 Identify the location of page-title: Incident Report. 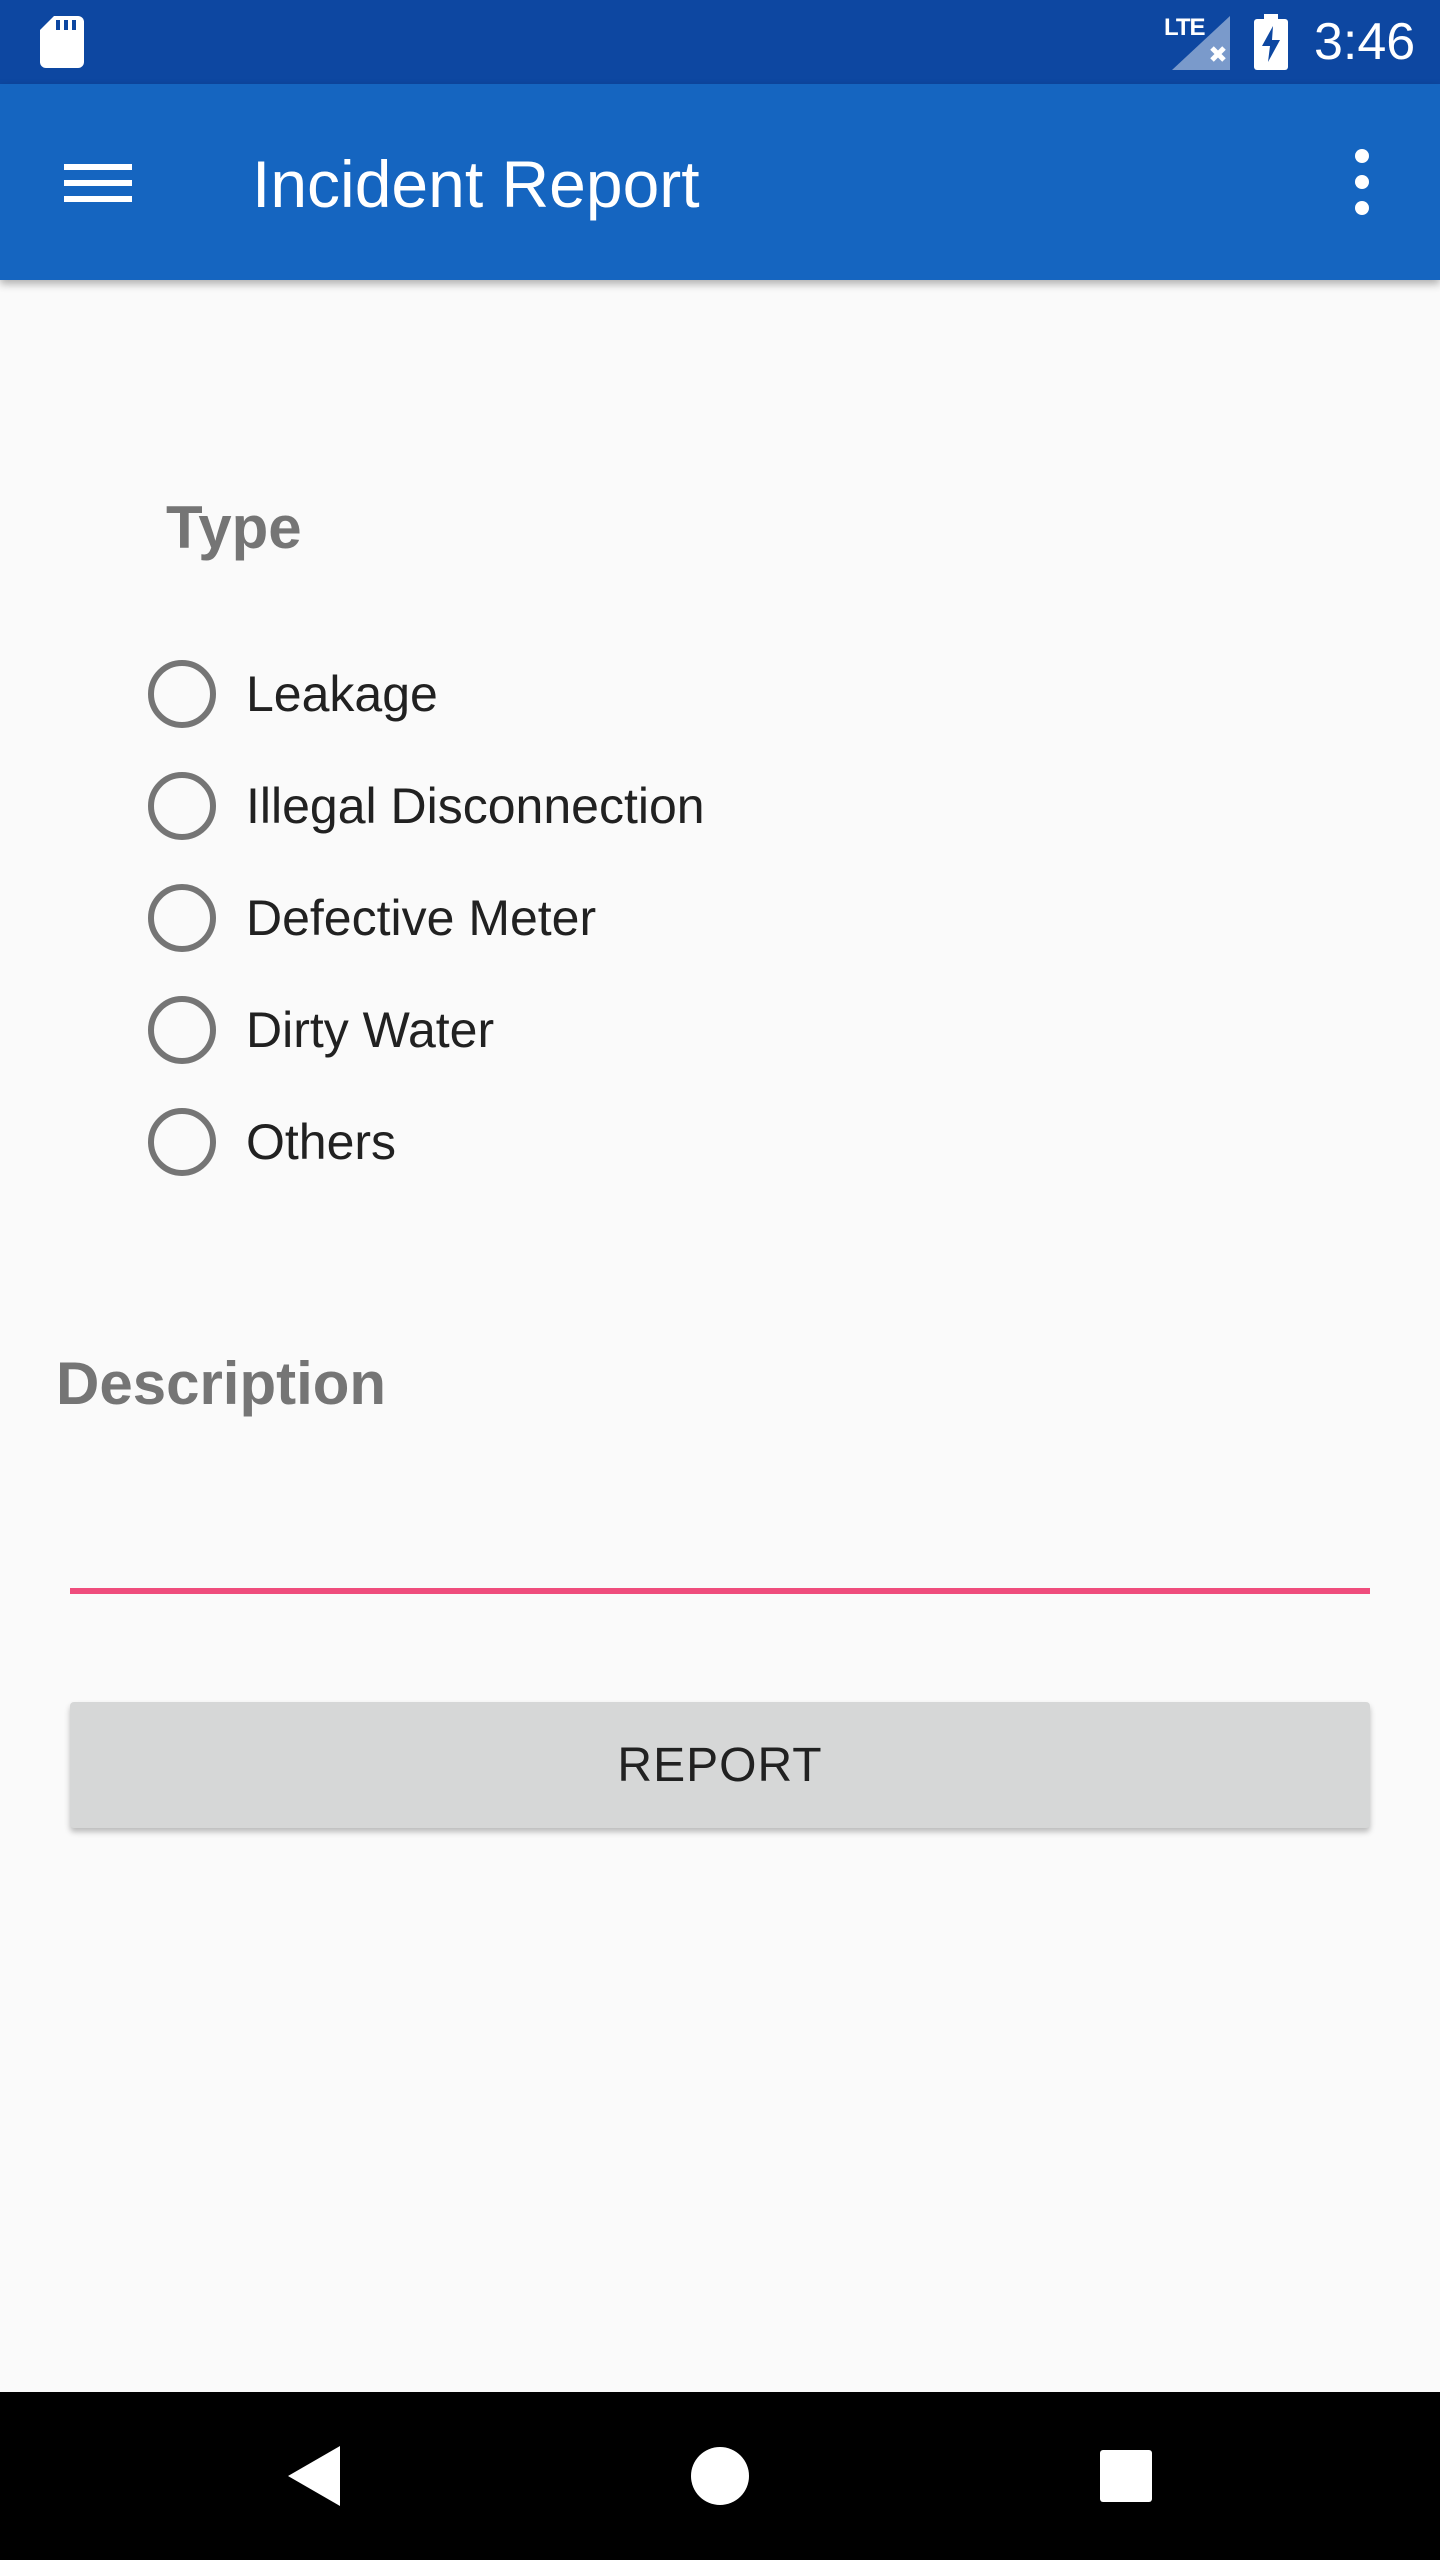
(476, 184).